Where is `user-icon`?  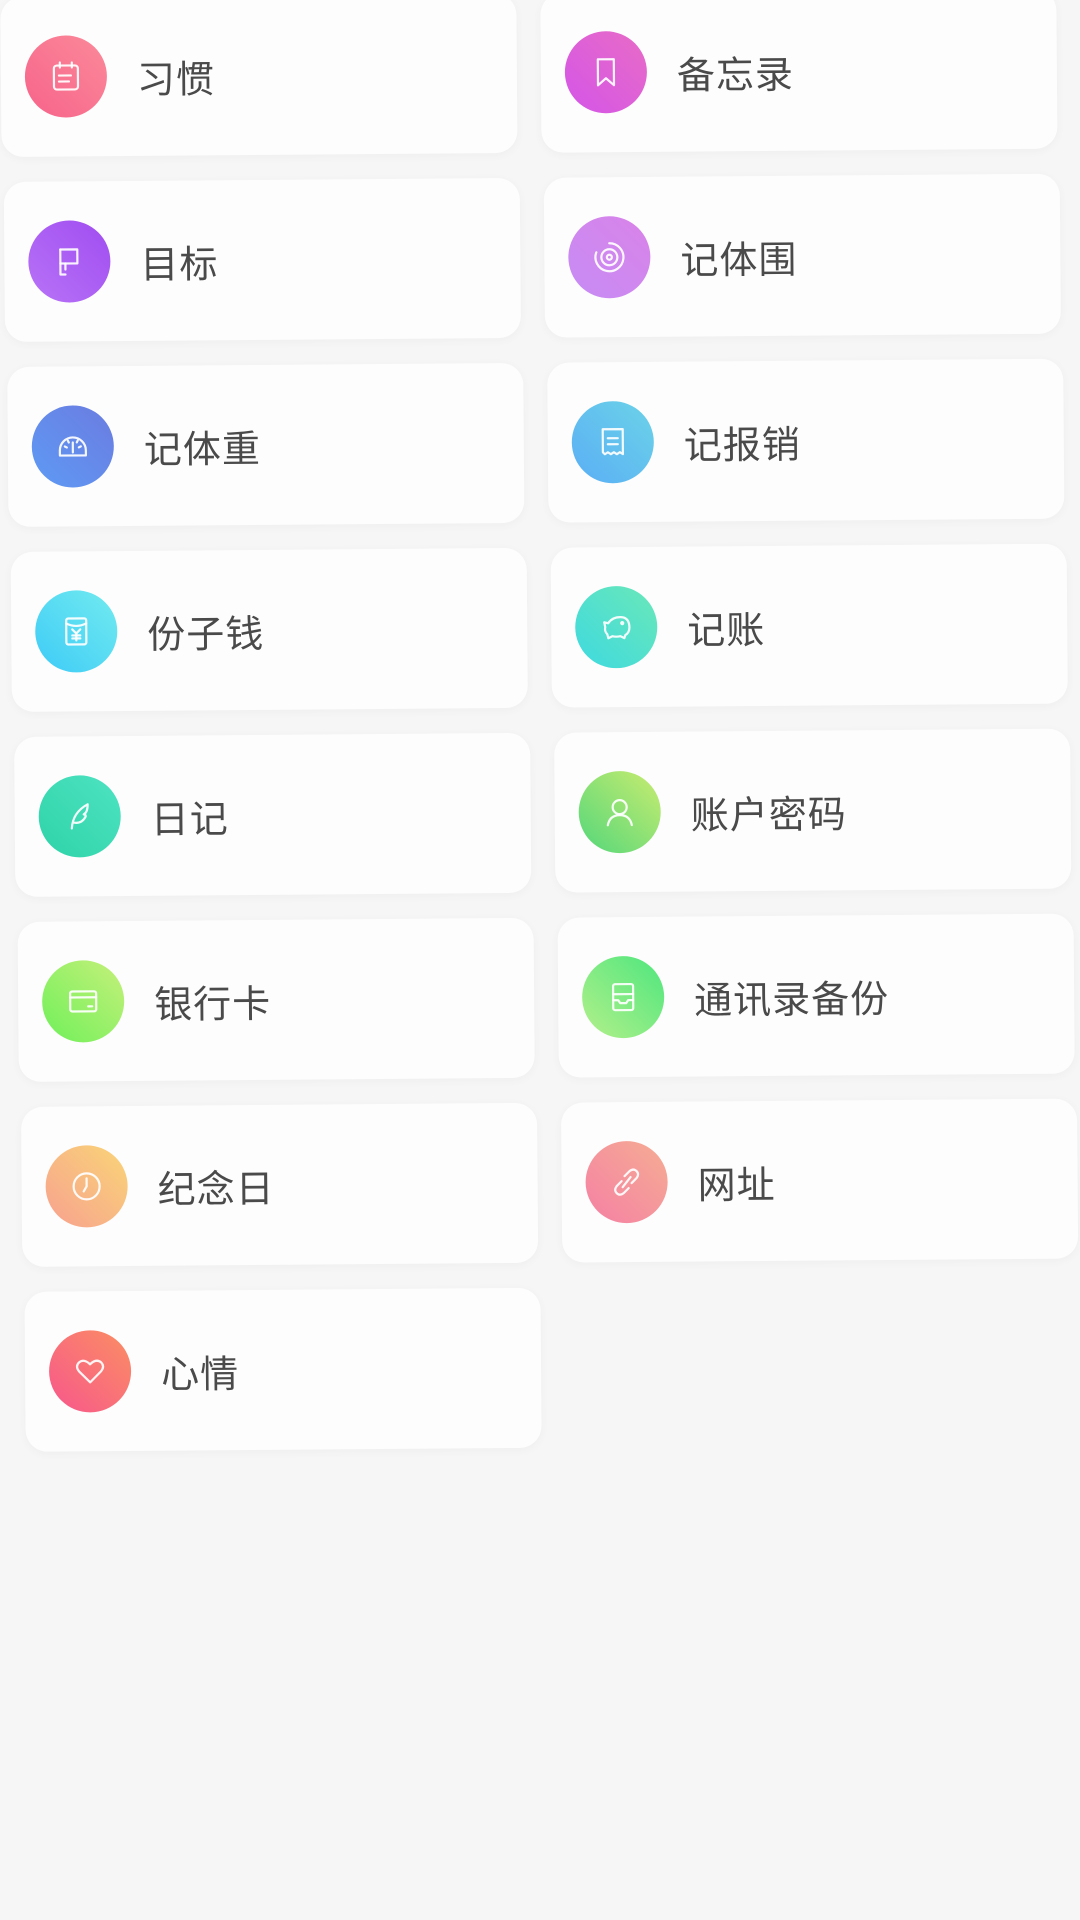 user-icon is located at coordinates (620, 812).